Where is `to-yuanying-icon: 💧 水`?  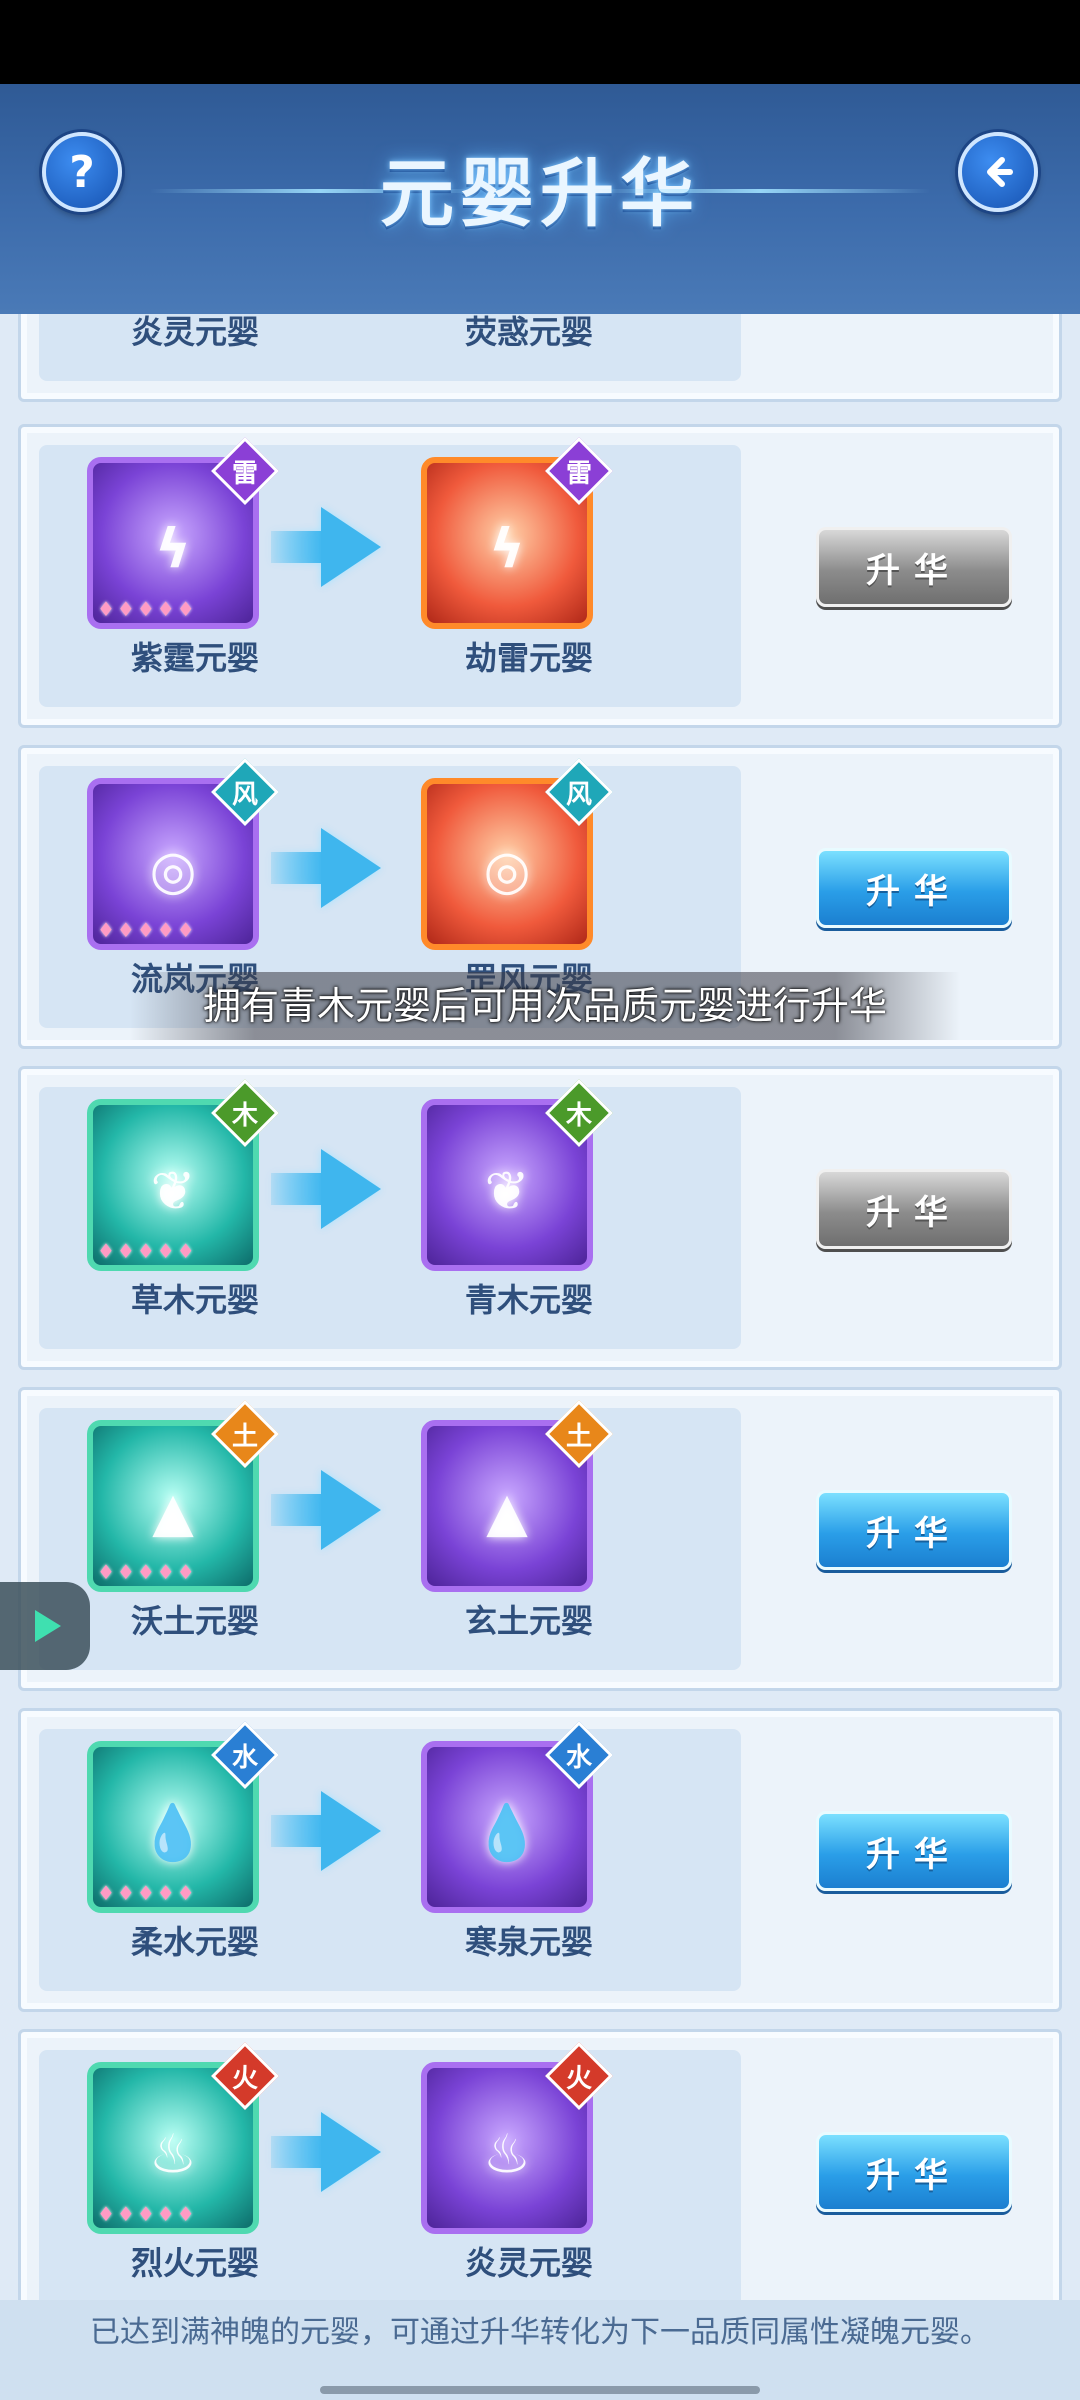 to-yuanying-icon: 💧 水 is located at coordinates (517, 1817).